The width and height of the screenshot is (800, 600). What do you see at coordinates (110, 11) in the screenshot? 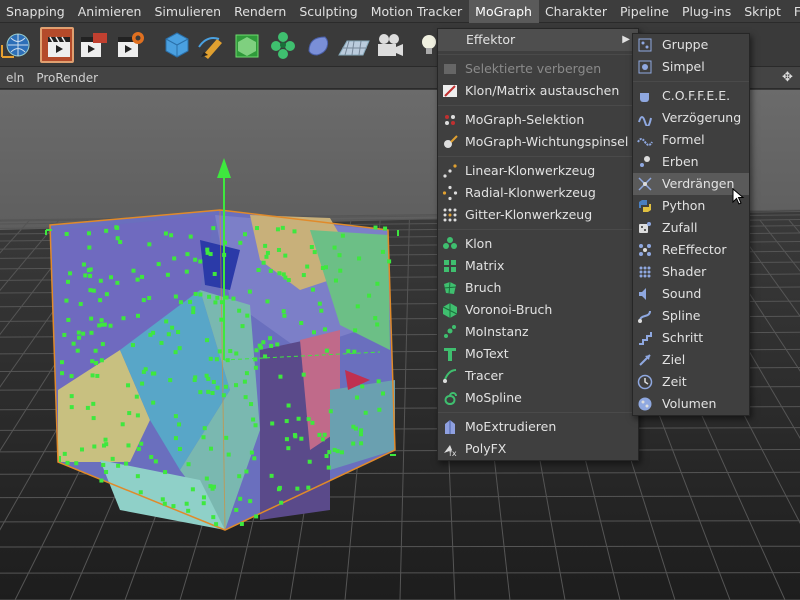
I see `menu-animieren: Animieren` at bounding box center [110, 11].